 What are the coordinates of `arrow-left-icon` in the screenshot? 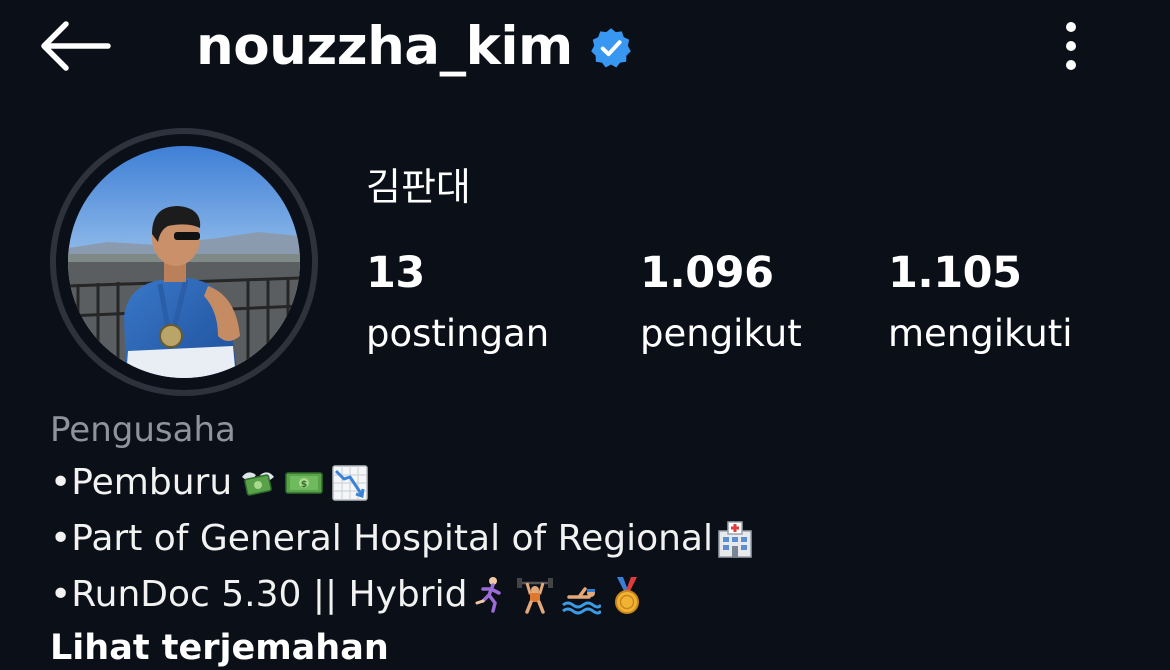 It's located at (76, 46).